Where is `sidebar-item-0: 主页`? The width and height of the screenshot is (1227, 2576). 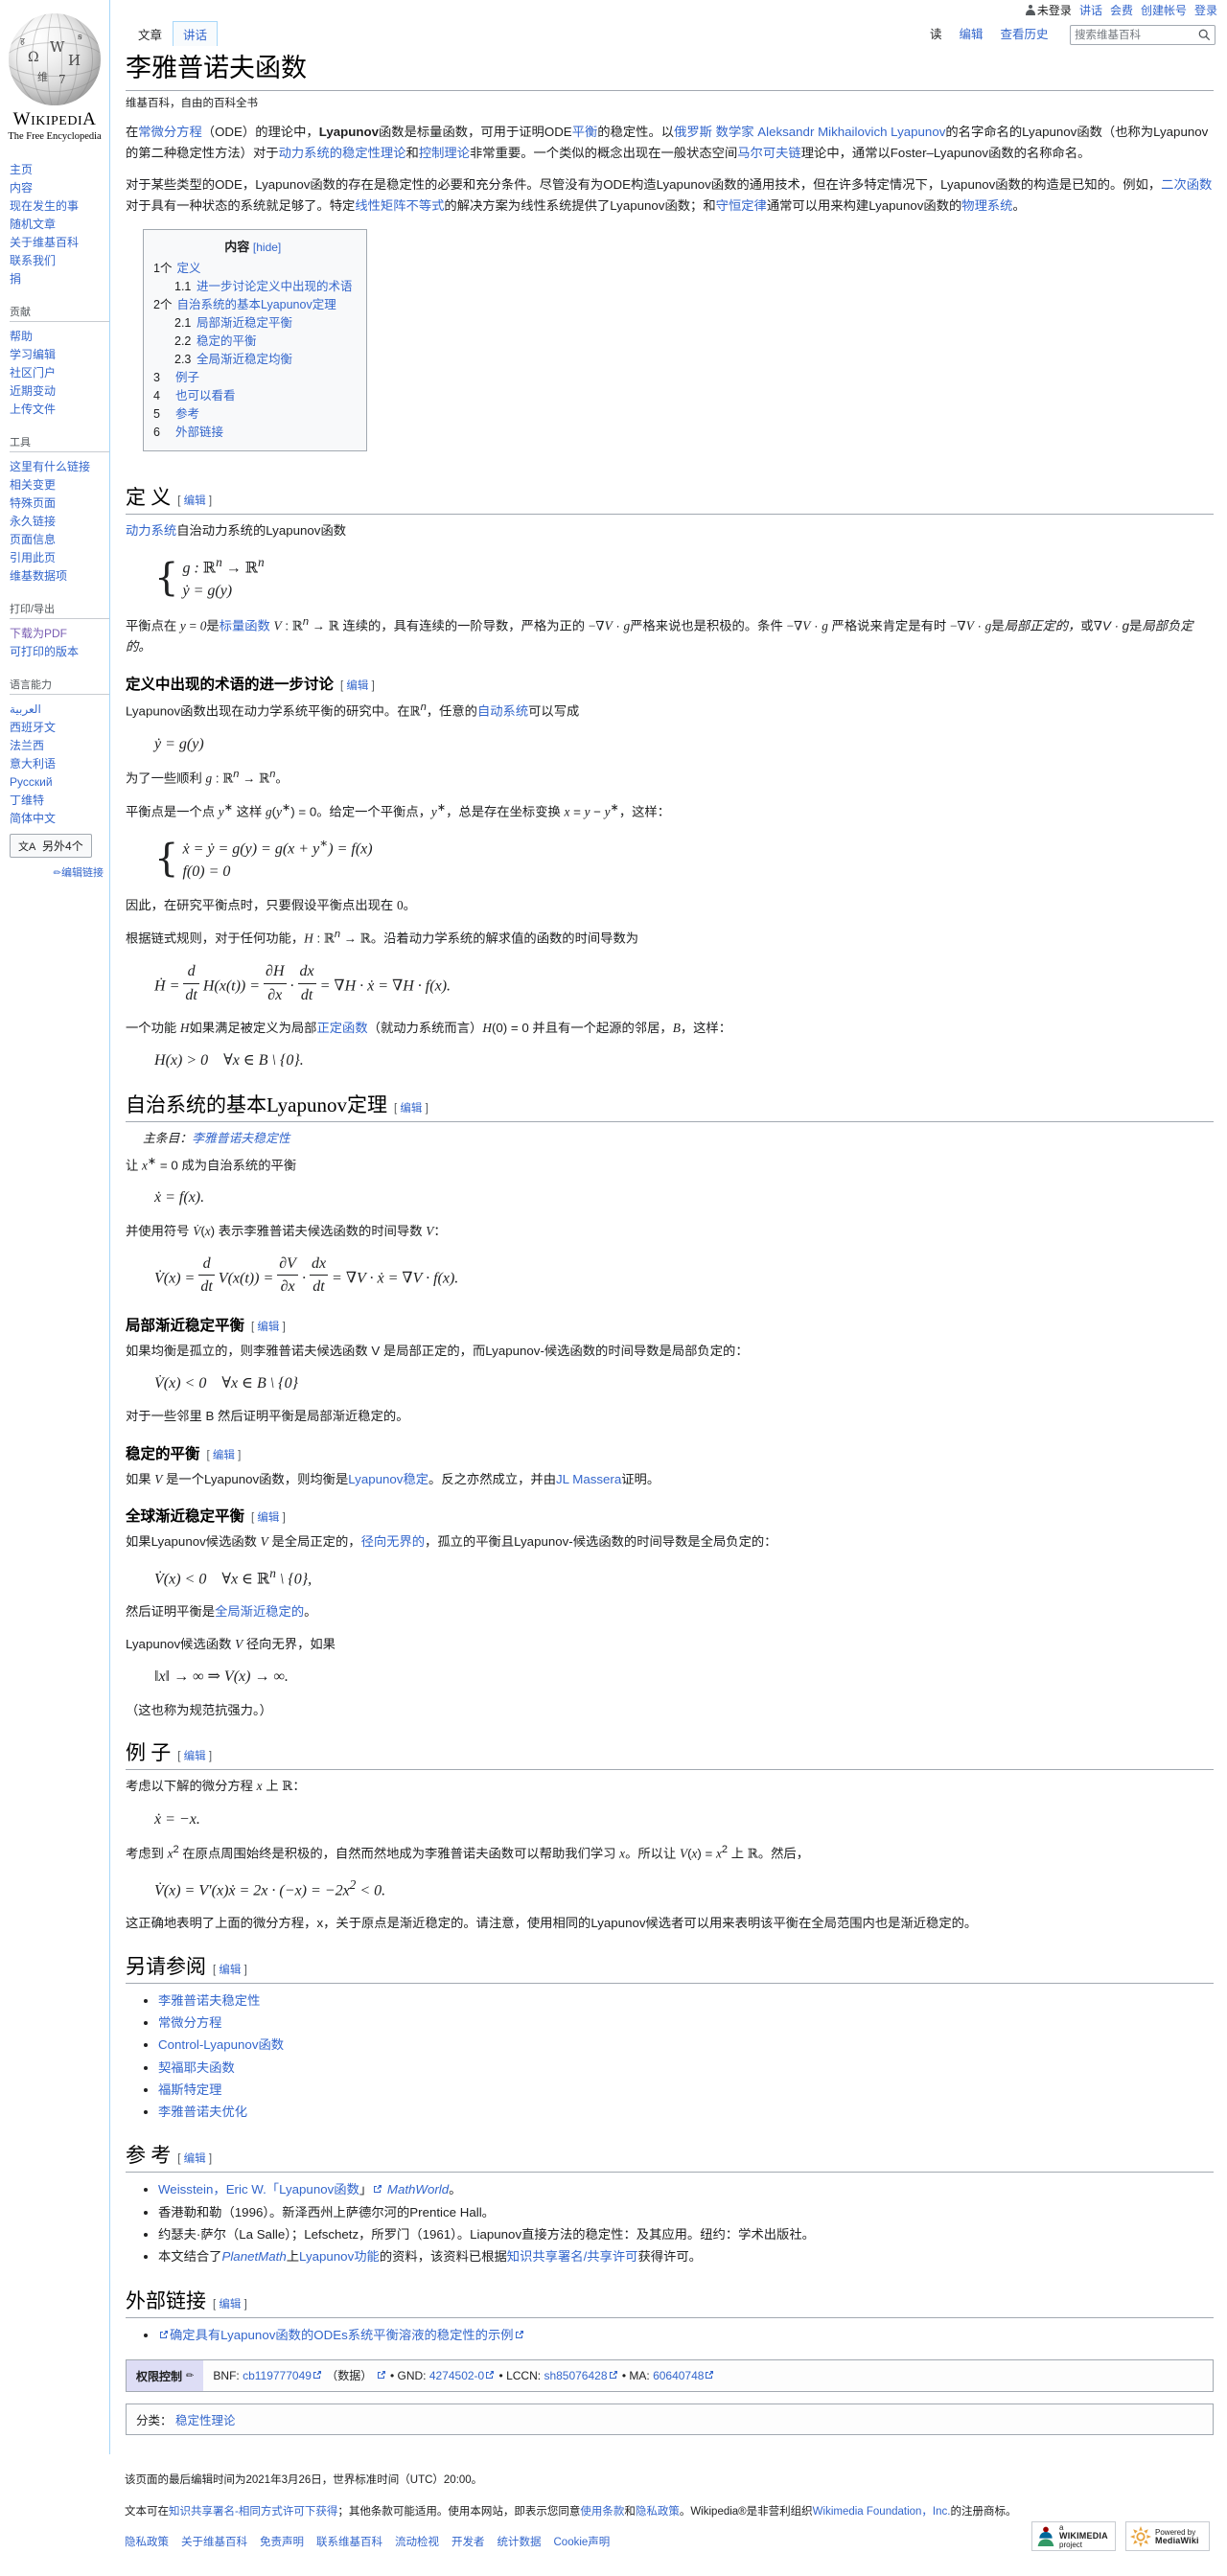
sidebar-item-0: 主页 is located at coordinates (21, 169).